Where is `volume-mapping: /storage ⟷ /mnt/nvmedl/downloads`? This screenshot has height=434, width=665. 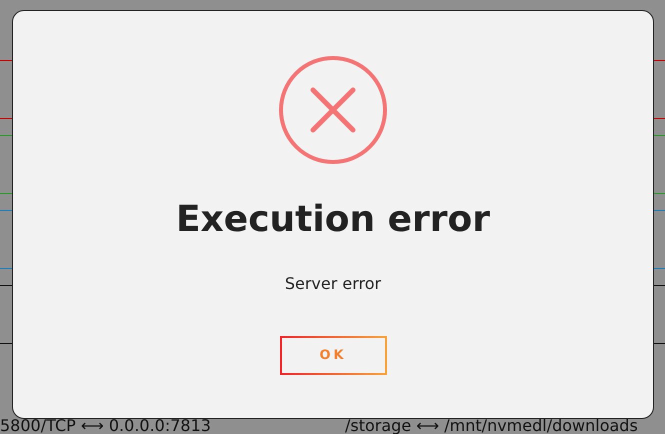 volume-mapping: /storage ⟷ /mnt/nvmedl/downloads is located at coordinates (491, 426).